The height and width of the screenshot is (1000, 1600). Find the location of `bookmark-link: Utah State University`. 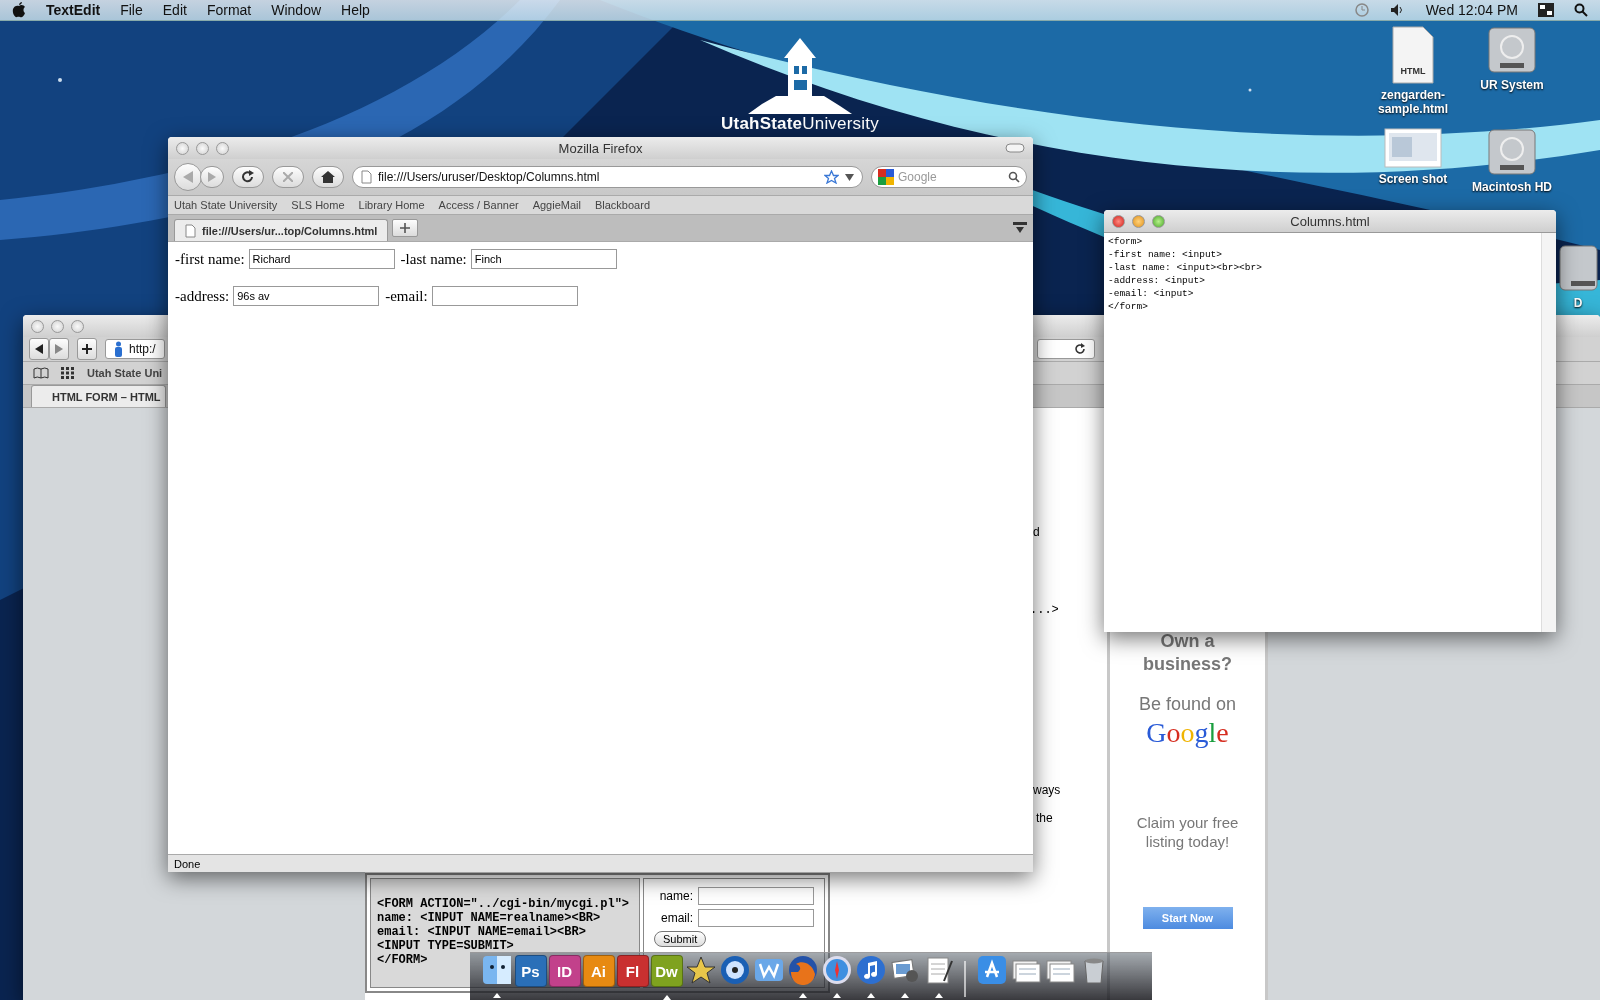

bookmark-link: Utah State University is located at coordinates (226, 205).